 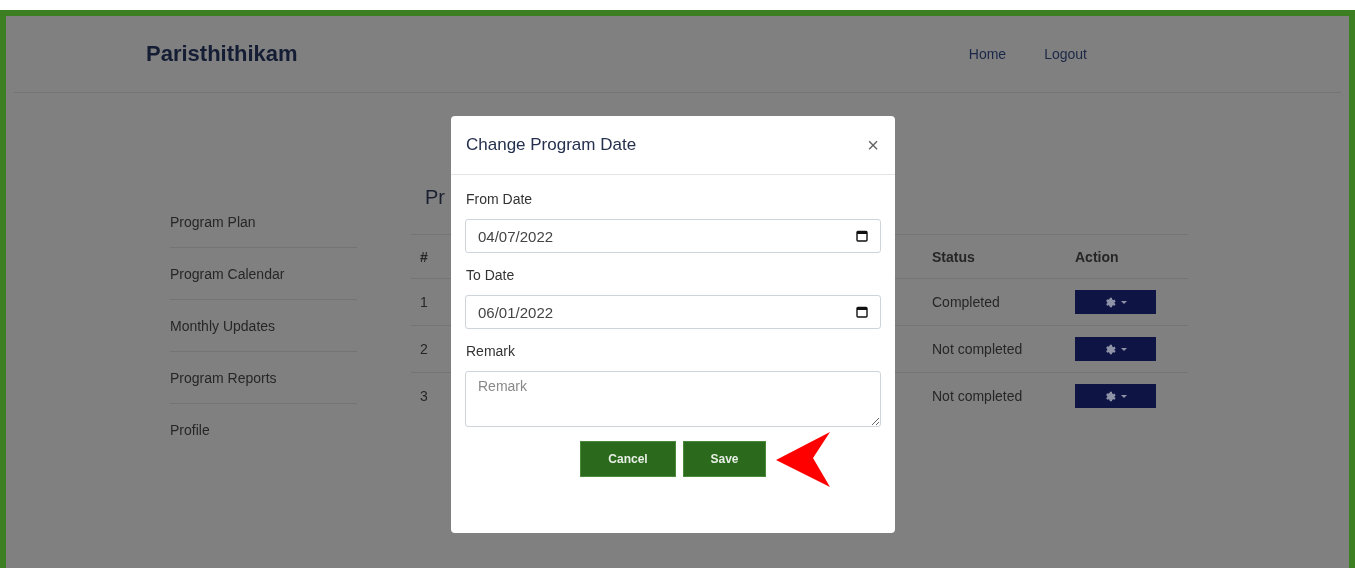 I want to click on column-header: Action, so click(x=1096, y=256).